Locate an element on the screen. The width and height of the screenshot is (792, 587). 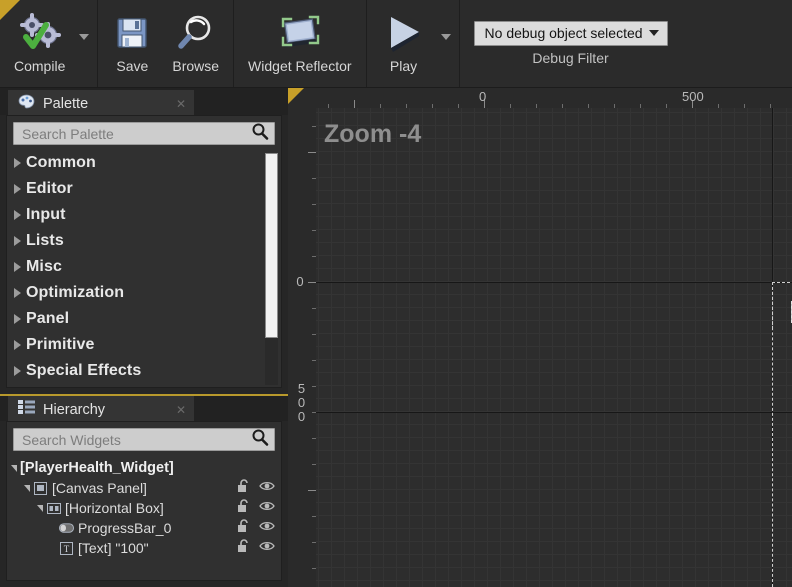
toolbar-group-tools: Widget Reflector is located at coordinates (300, 43).